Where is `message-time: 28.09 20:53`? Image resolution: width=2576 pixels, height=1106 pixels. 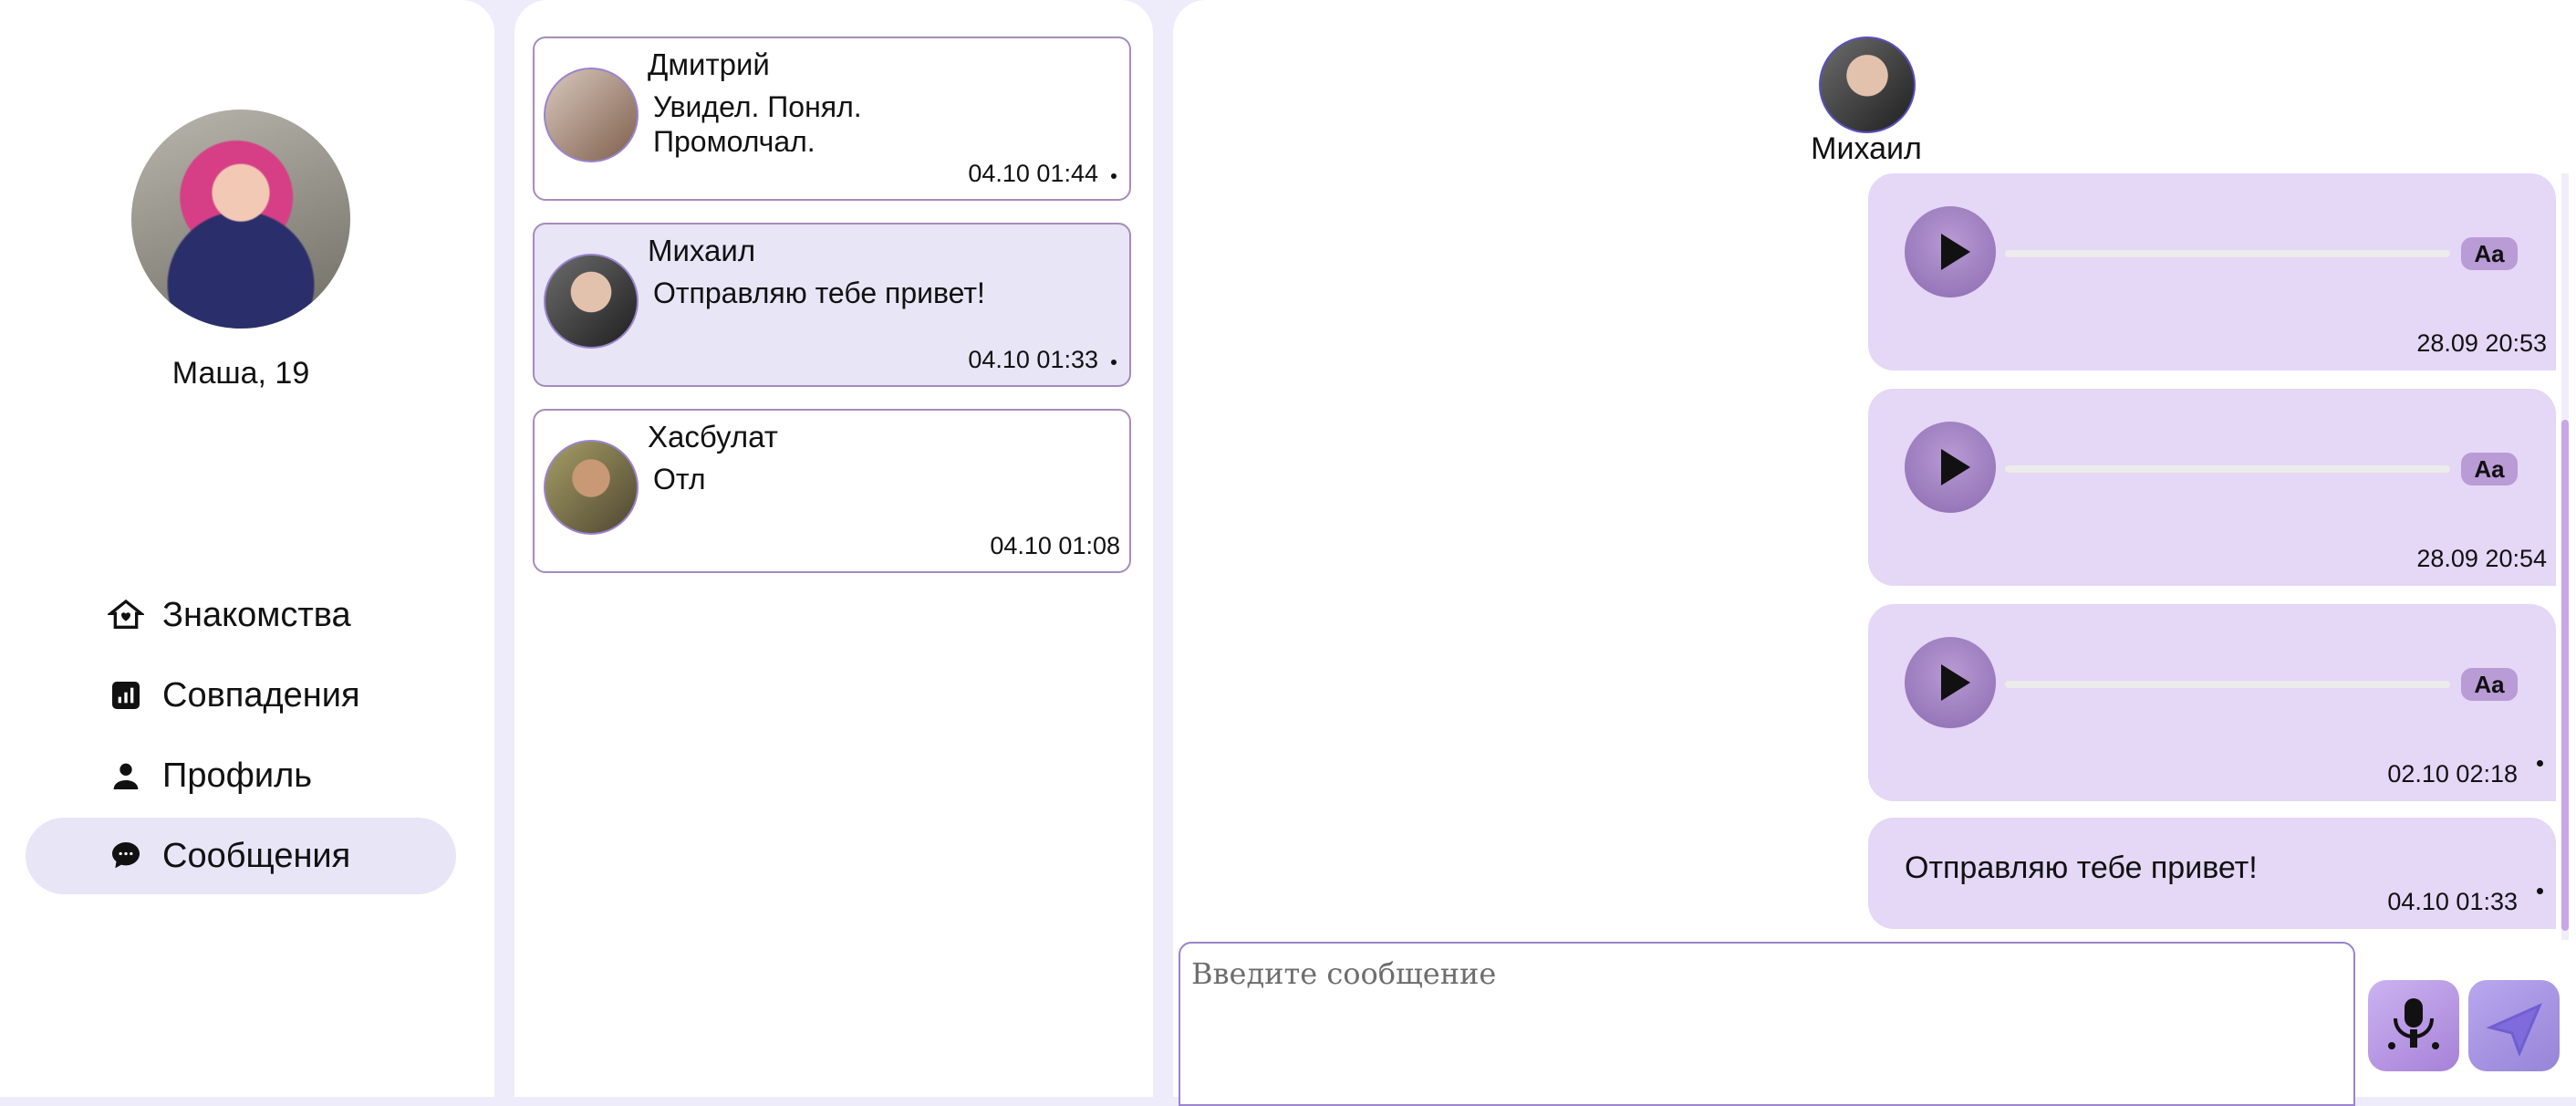 message-time: 28.09 20:53 is located at coordinates (2481, 343).